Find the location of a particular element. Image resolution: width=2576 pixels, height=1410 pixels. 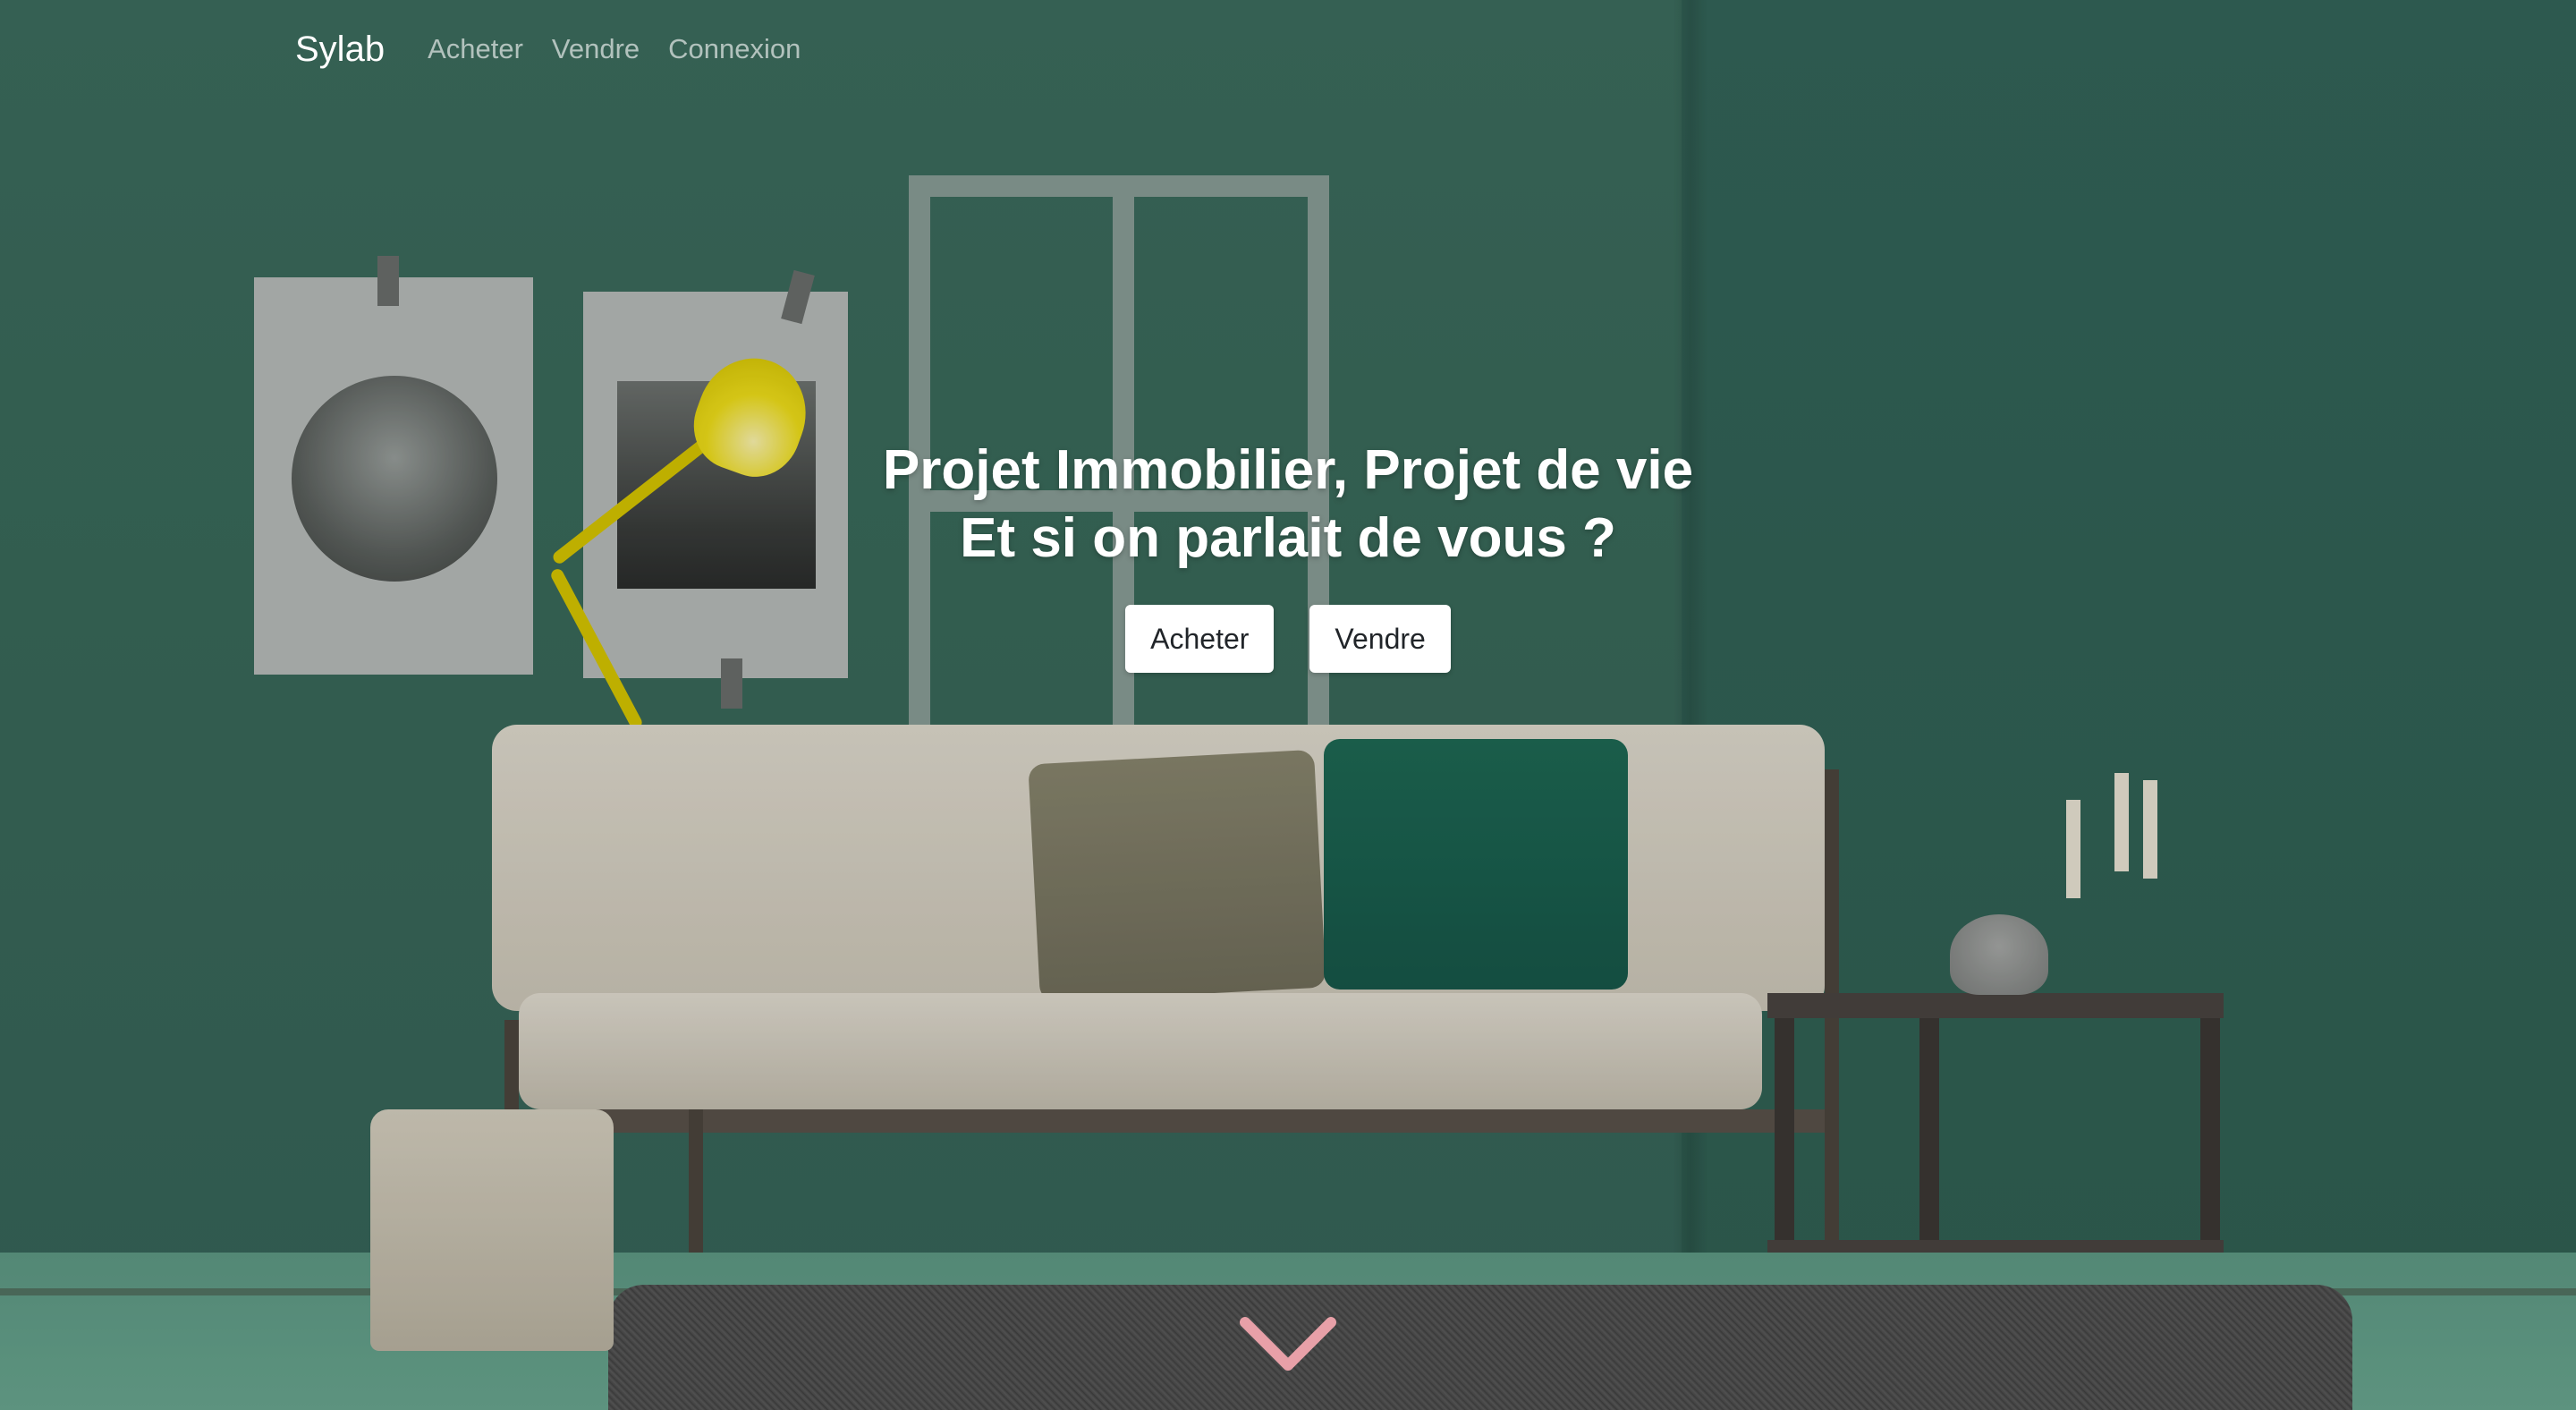

chevron-down-icon is located at coordinates (1288, 1346).